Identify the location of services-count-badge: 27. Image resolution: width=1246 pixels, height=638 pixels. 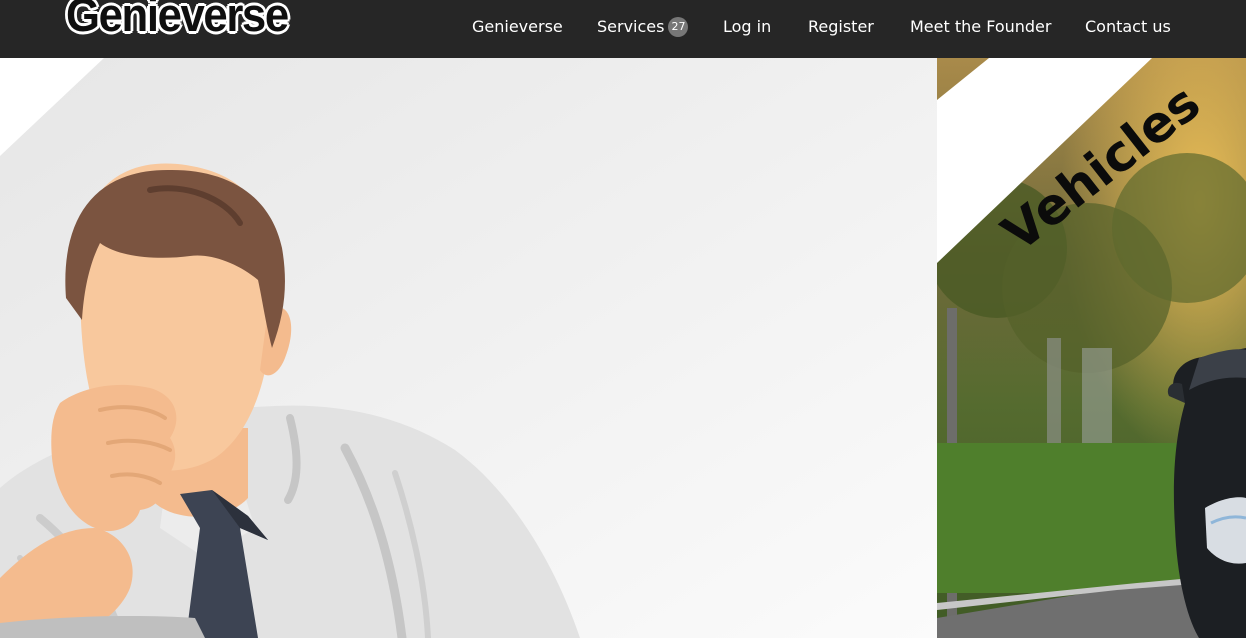
(678, 26).